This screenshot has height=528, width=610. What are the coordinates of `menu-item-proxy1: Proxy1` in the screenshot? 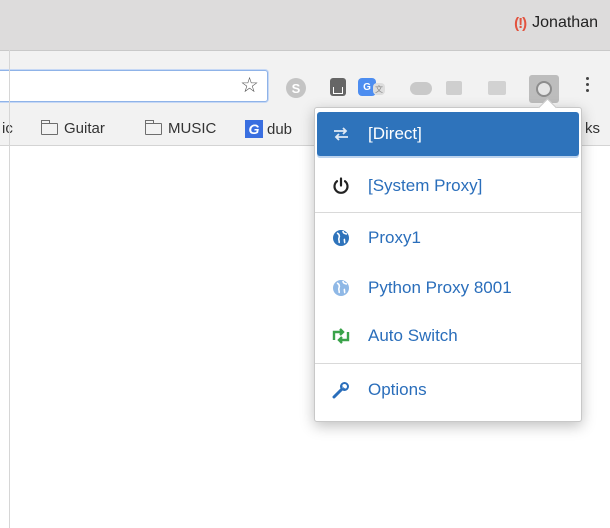 It's located at (448, 238).